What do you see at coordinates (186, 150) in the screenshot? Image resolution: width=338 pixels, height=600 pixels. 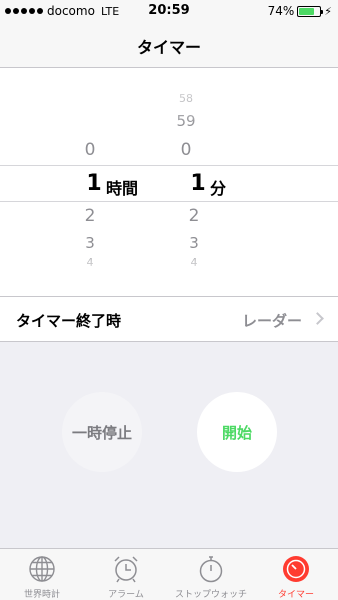 I see `minute-option: 0` at bounding box center [186, 150].